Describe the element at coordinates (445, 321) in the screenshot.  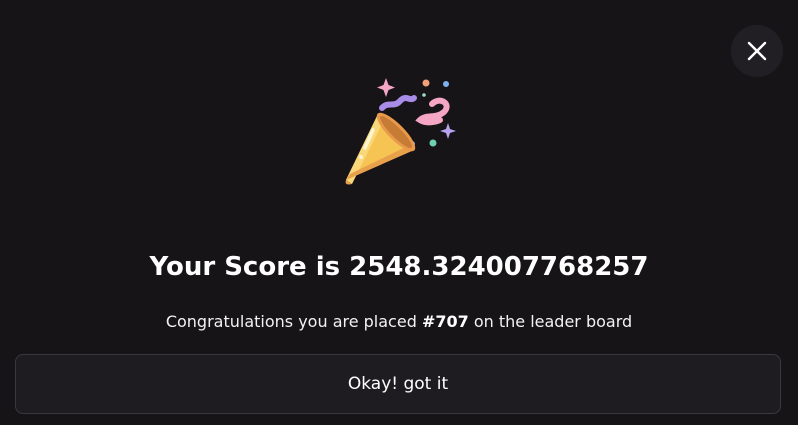
I see `leaderboard-rank: #707` at that location.